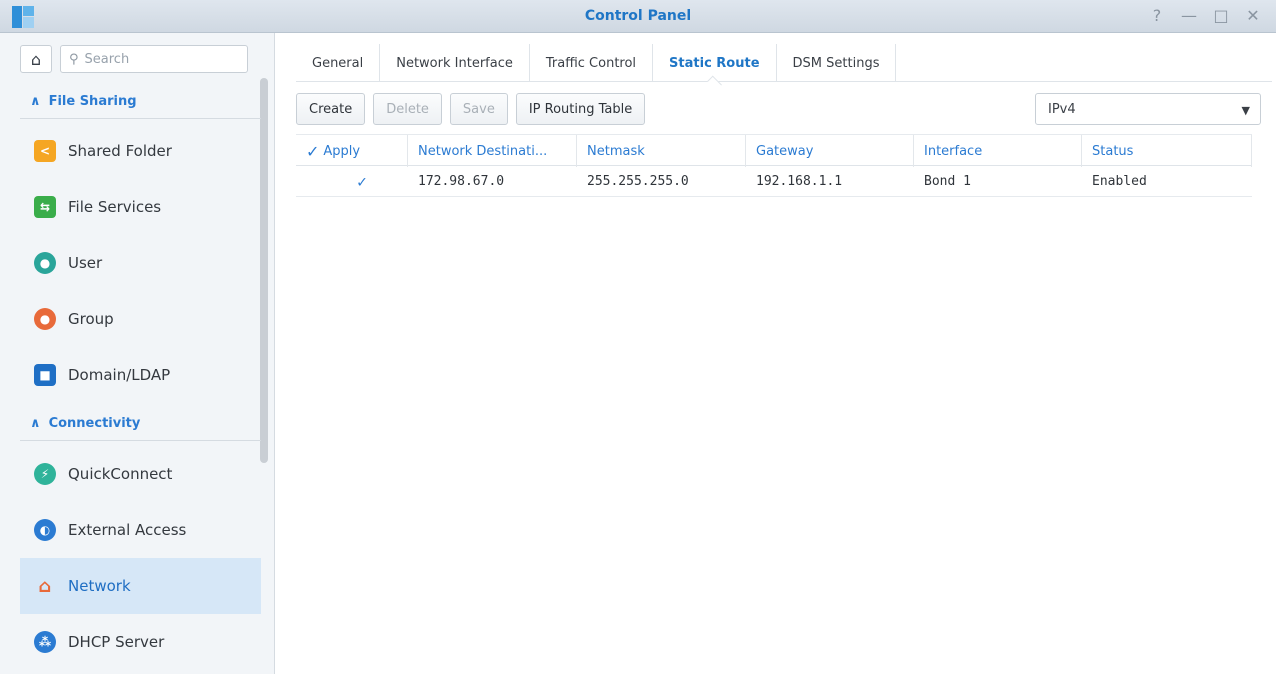 This screenshot has width=1276, height=674. Describe the element at coordinates (1253, 15) in the screenshot. I see `close-icon: ✕` at that location.